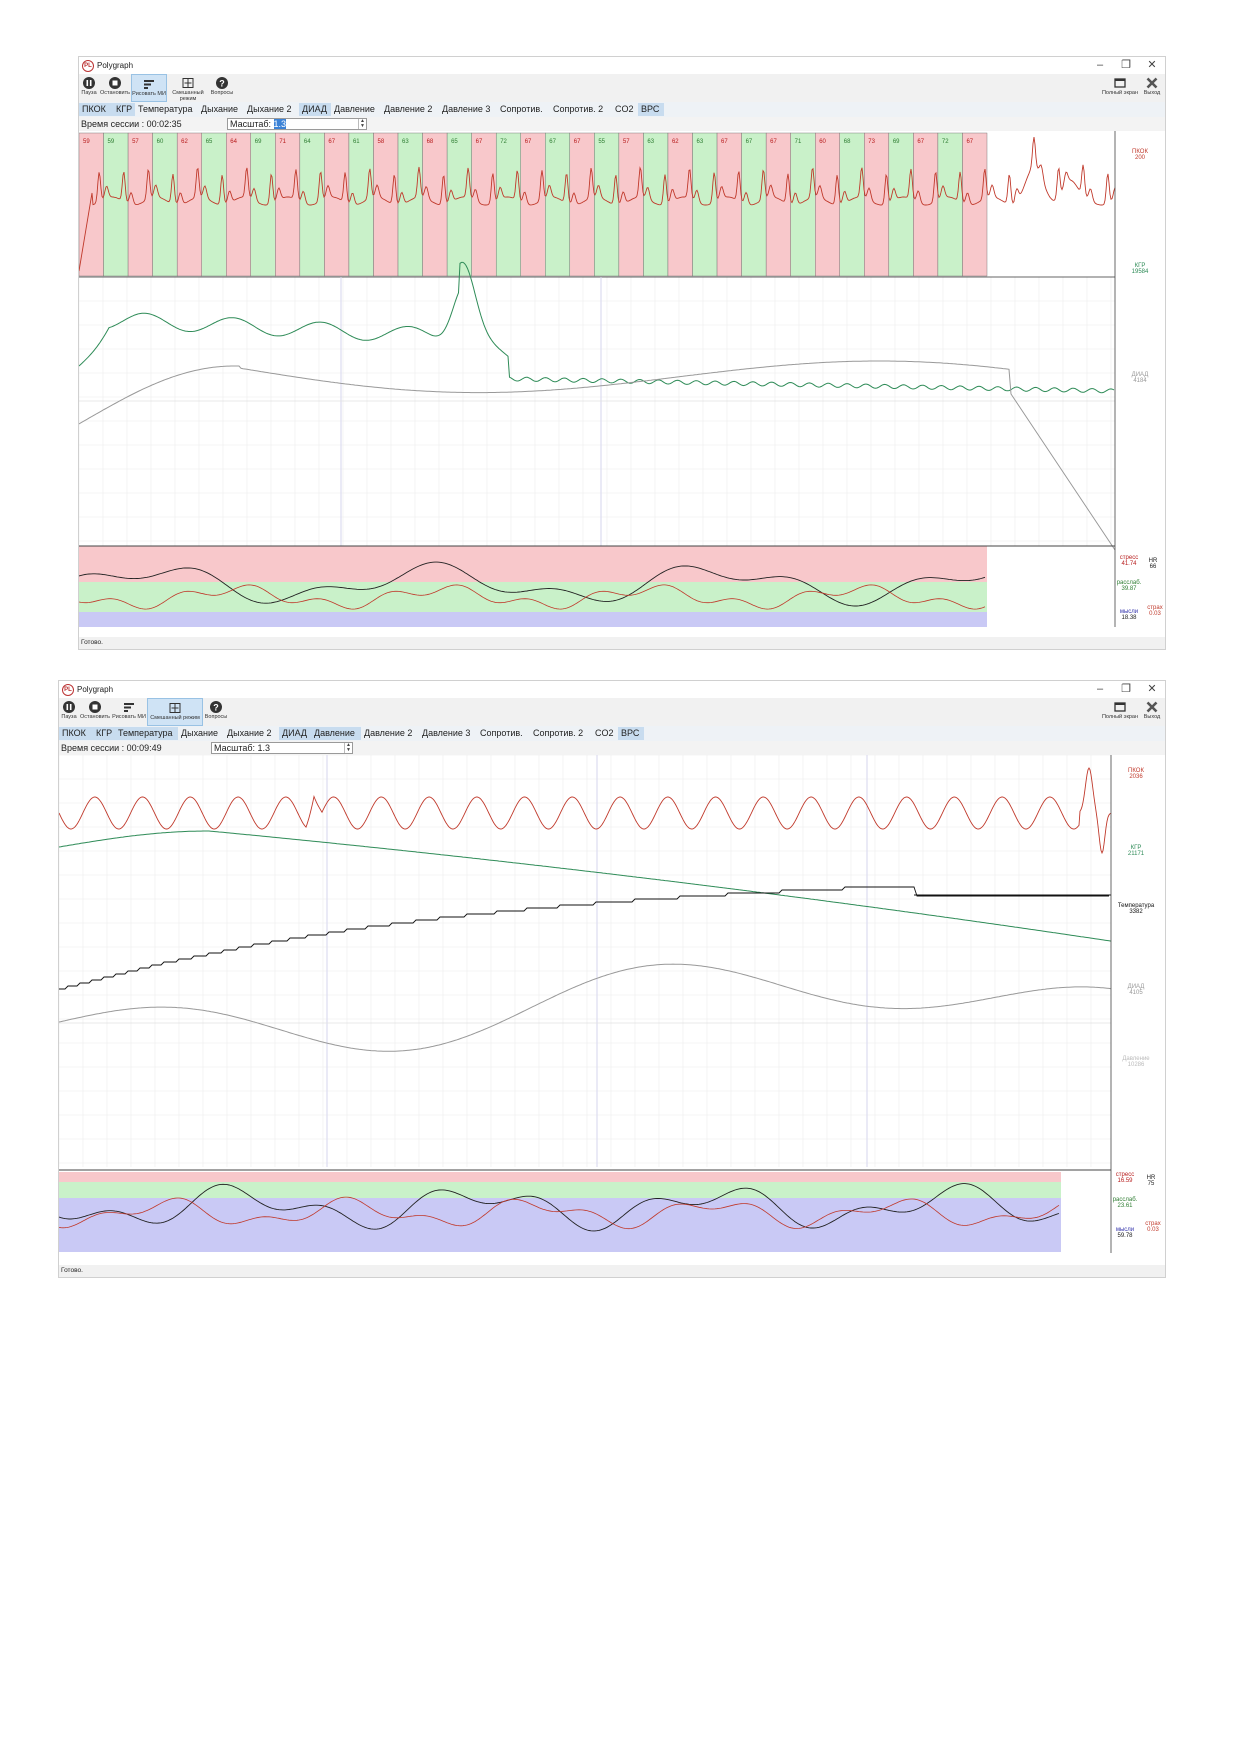 The width and height of the screenshot is (1240, 1754). Describe the element at coordinates (356, 142) in the screenshot. I see `beat-number: 61` at that location.